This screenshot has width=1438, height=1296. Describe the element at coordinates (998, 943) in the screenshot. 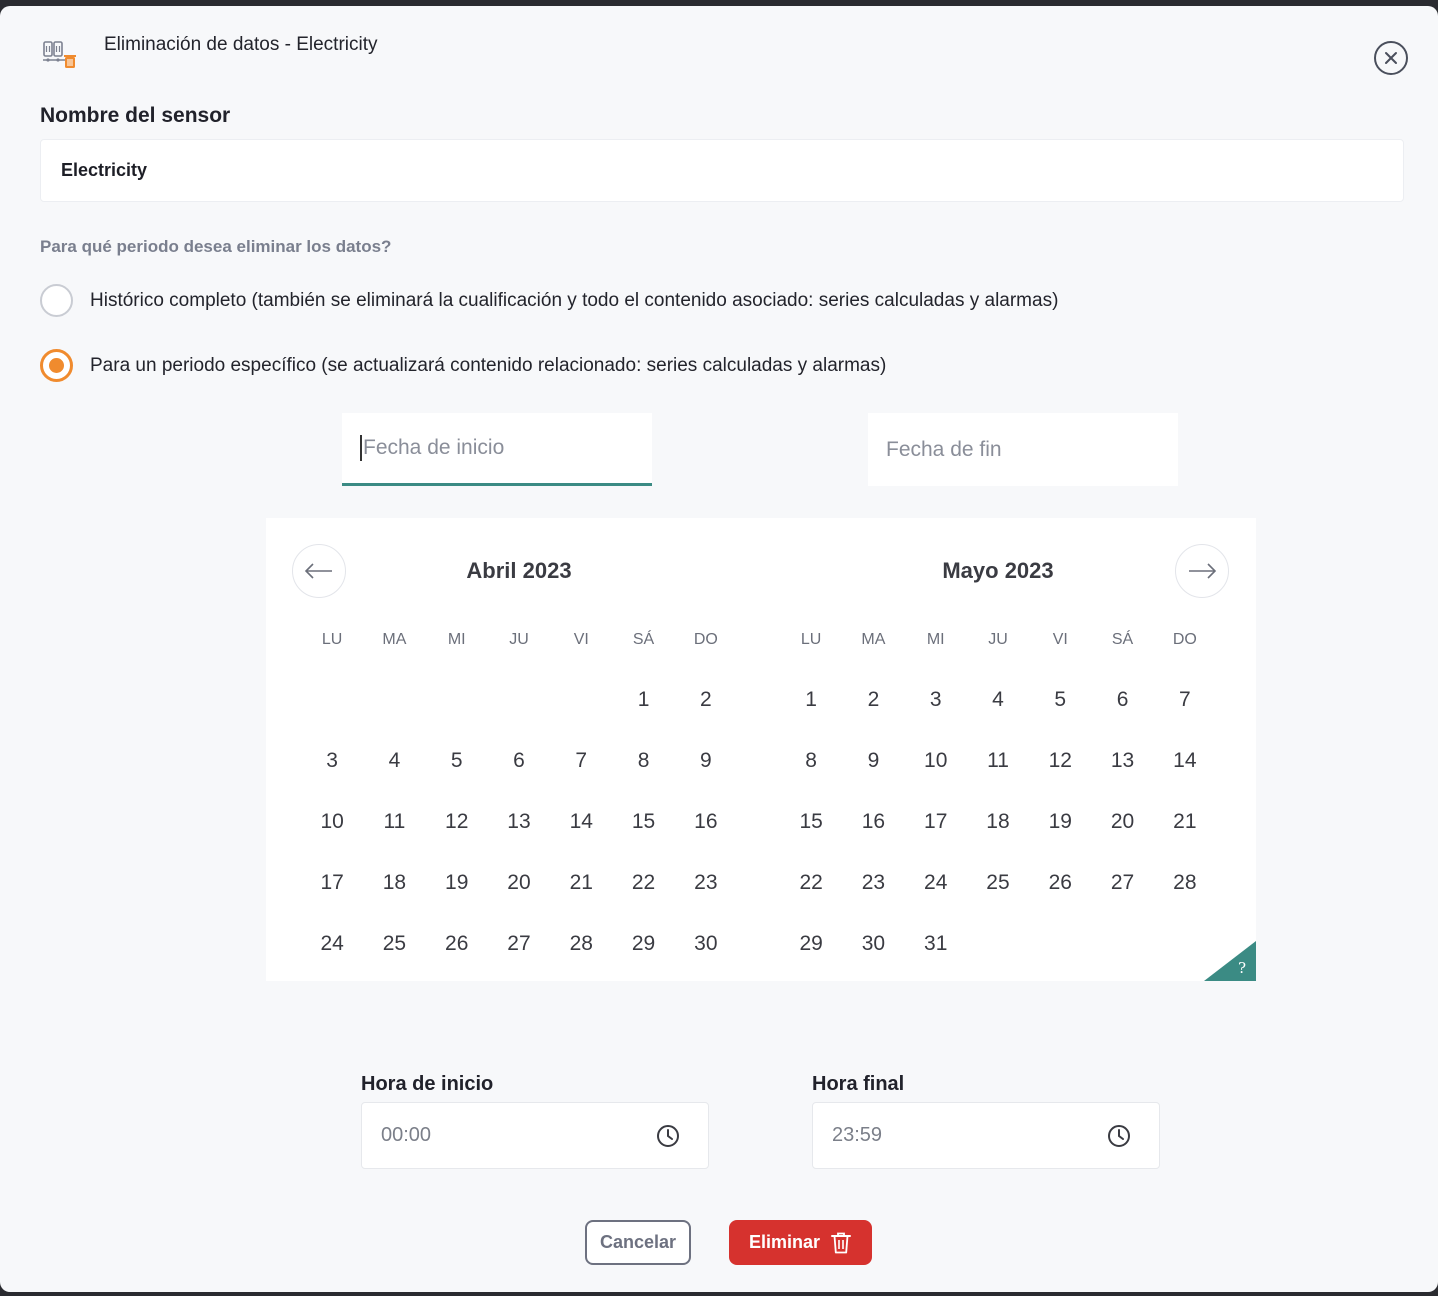

I see `week-row: 29 30 31` at that location.